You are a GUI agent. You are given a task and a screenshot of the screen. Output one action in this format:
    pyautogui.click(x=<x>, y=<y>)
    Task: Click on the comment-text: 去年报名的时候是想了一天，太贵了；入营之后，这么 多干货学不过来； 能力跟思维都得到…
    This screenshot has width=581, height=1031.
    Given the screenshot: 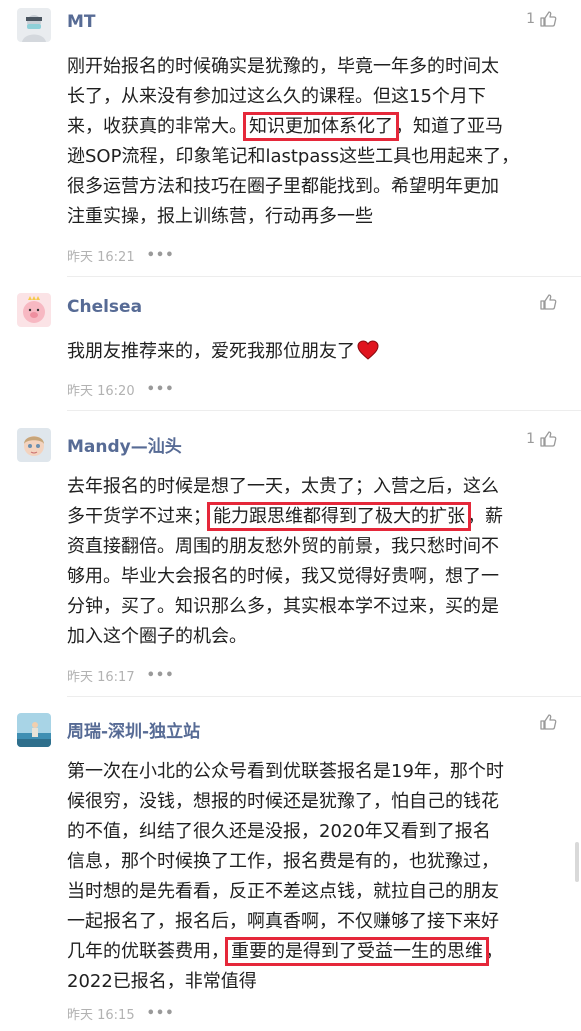 What is the action you would take?
    pyautogui.click(x=312, y=562)
    